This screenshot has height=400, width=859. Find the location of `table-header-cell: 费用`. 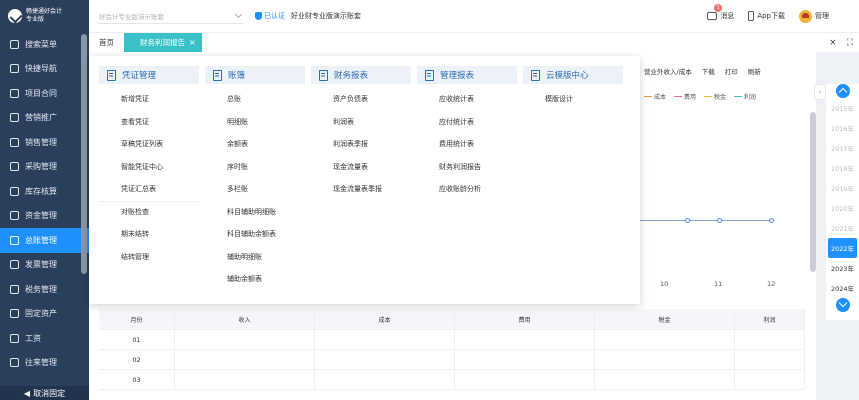

table-header-cell: 费用 is located at coordinates (525, 319).